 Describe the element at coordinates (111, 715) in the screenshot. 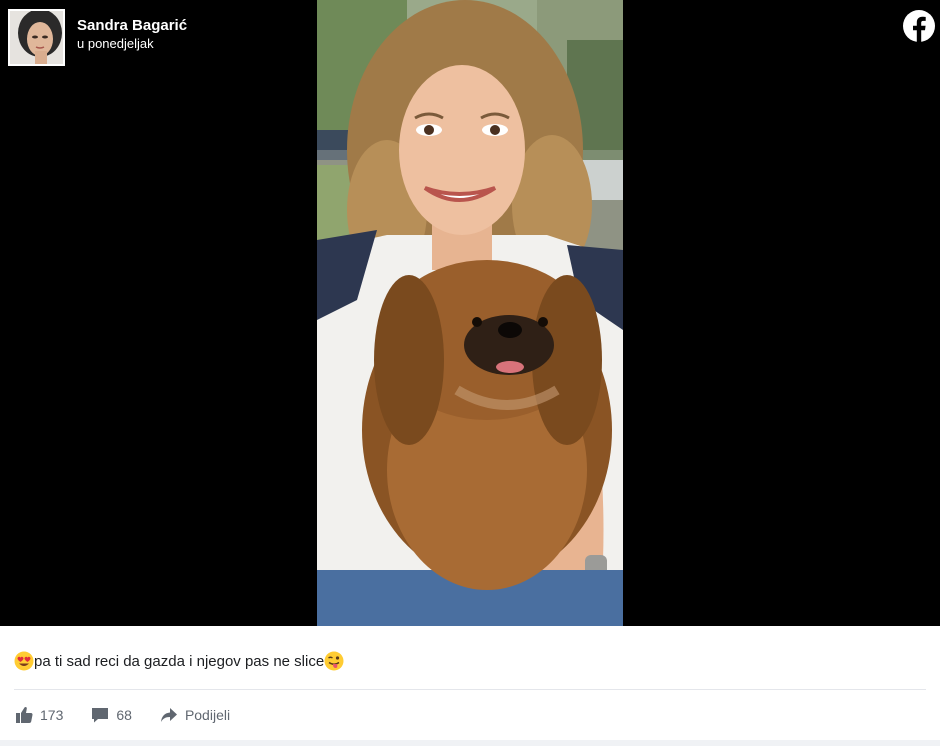

I see `comment-button: 68` at that location.